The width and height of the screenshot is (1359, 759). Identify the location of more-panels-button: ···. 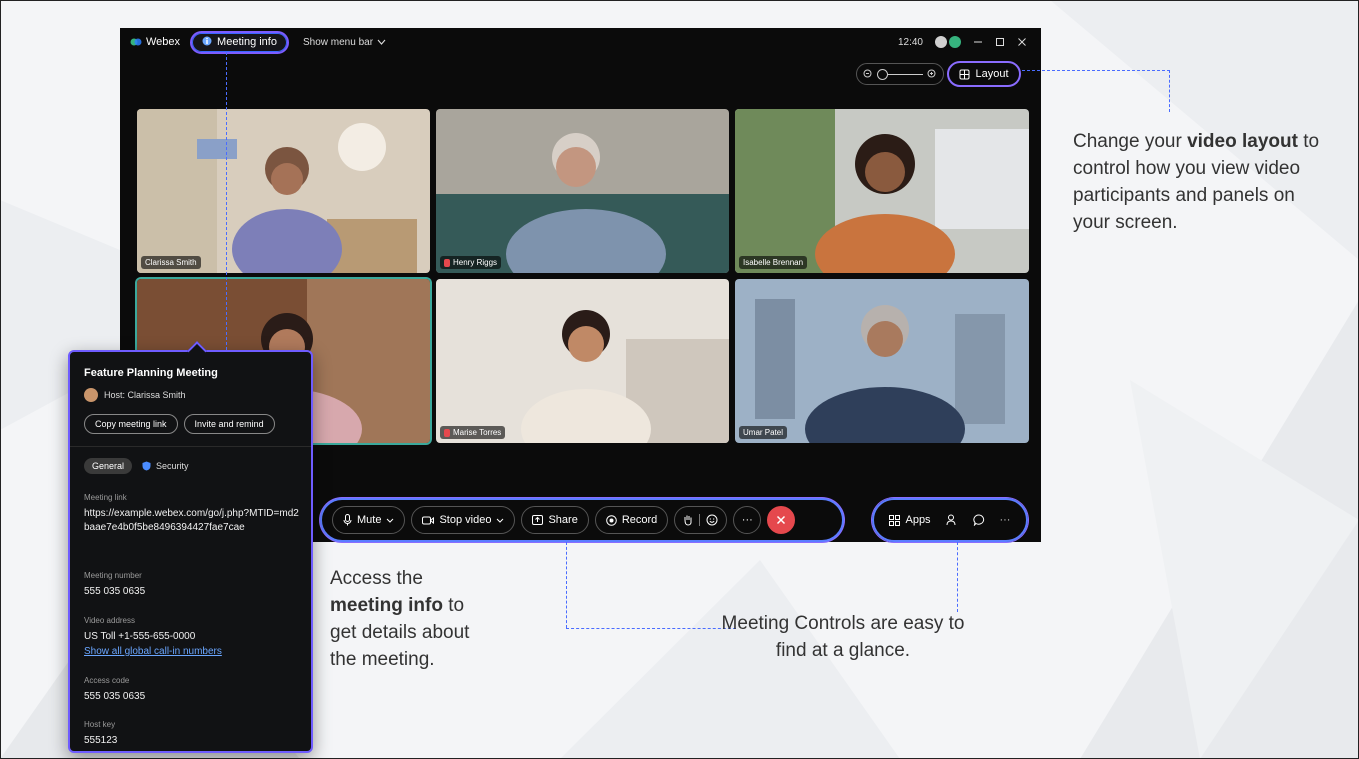
(1004, 520).